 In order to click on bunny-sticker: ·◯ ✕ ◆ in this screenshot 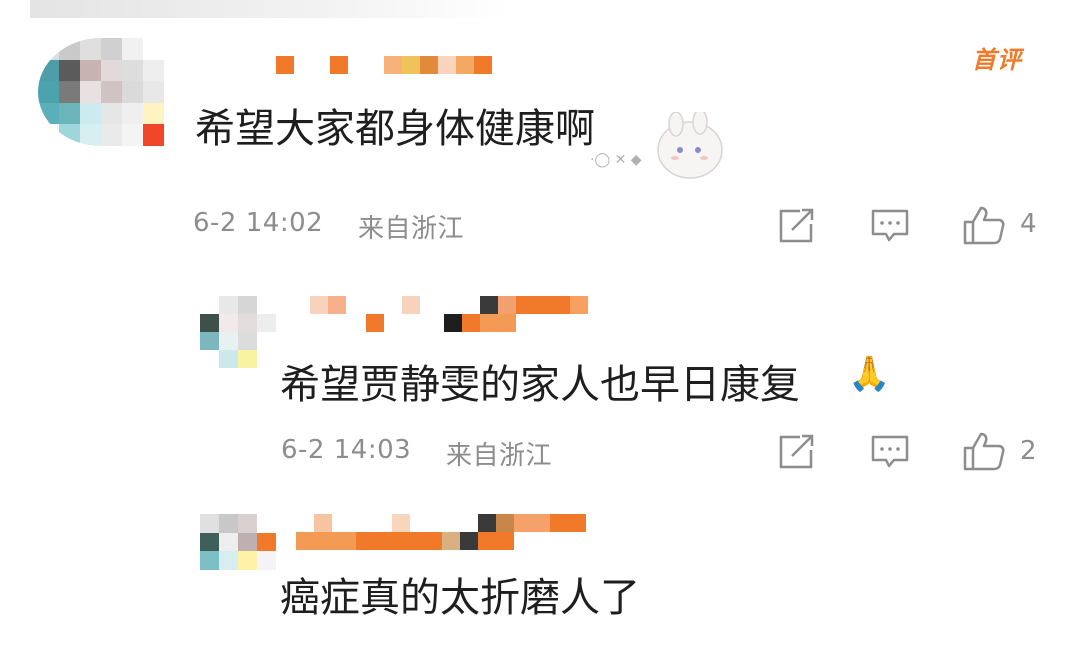, I will do `click(656, 145)`.